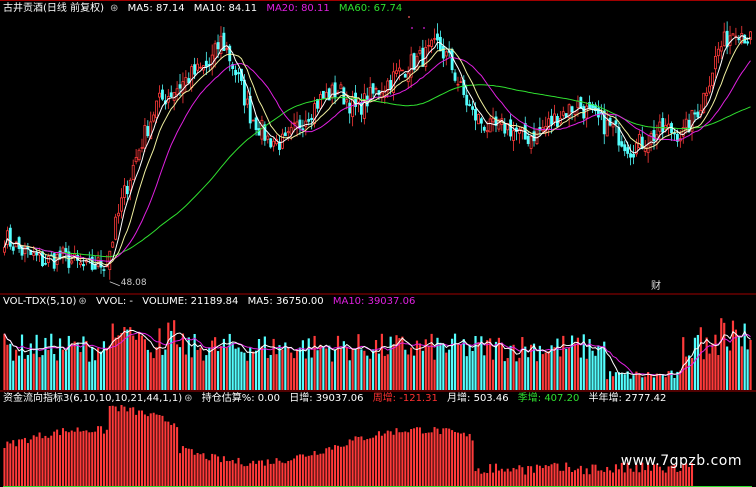 The image size is (756, 487). I want to click on position-legend: 持仓估算%: 0.00, so click(241, 398).